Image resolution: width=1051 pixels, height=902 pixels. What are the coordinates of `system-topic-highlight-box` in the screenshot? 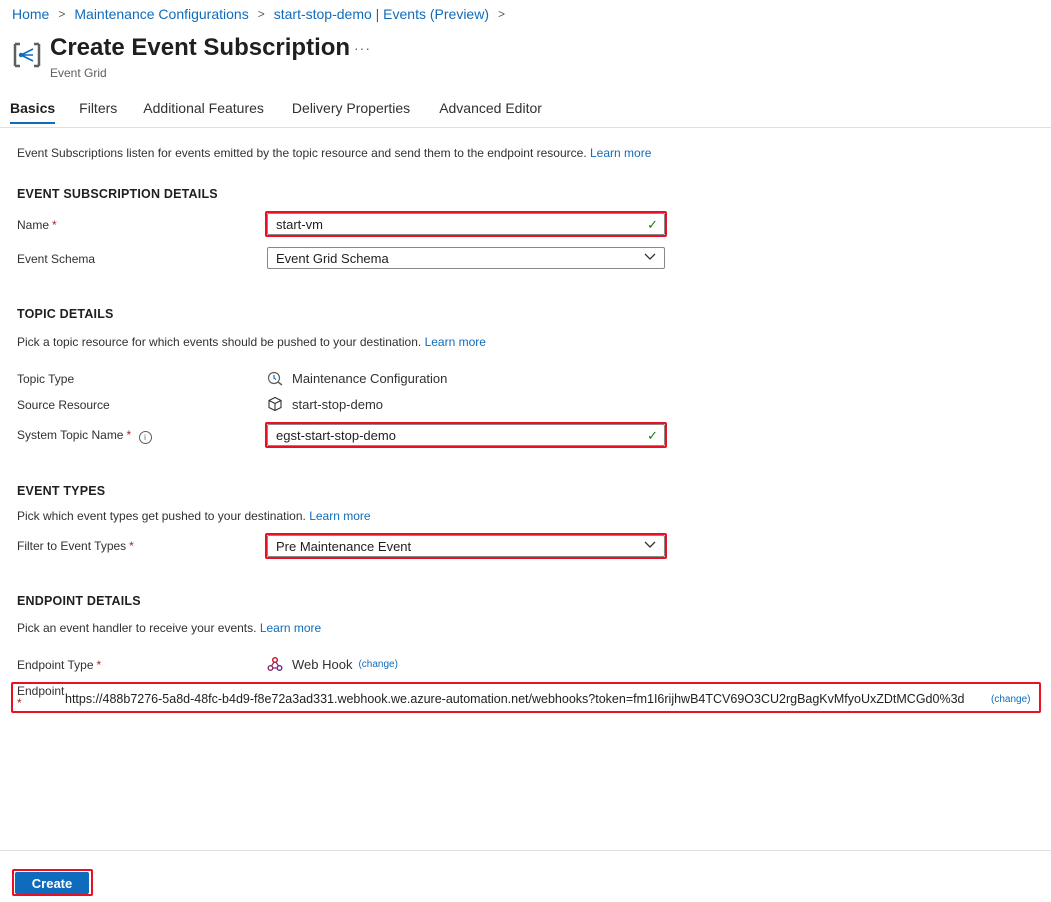 It's located at (466, 435).